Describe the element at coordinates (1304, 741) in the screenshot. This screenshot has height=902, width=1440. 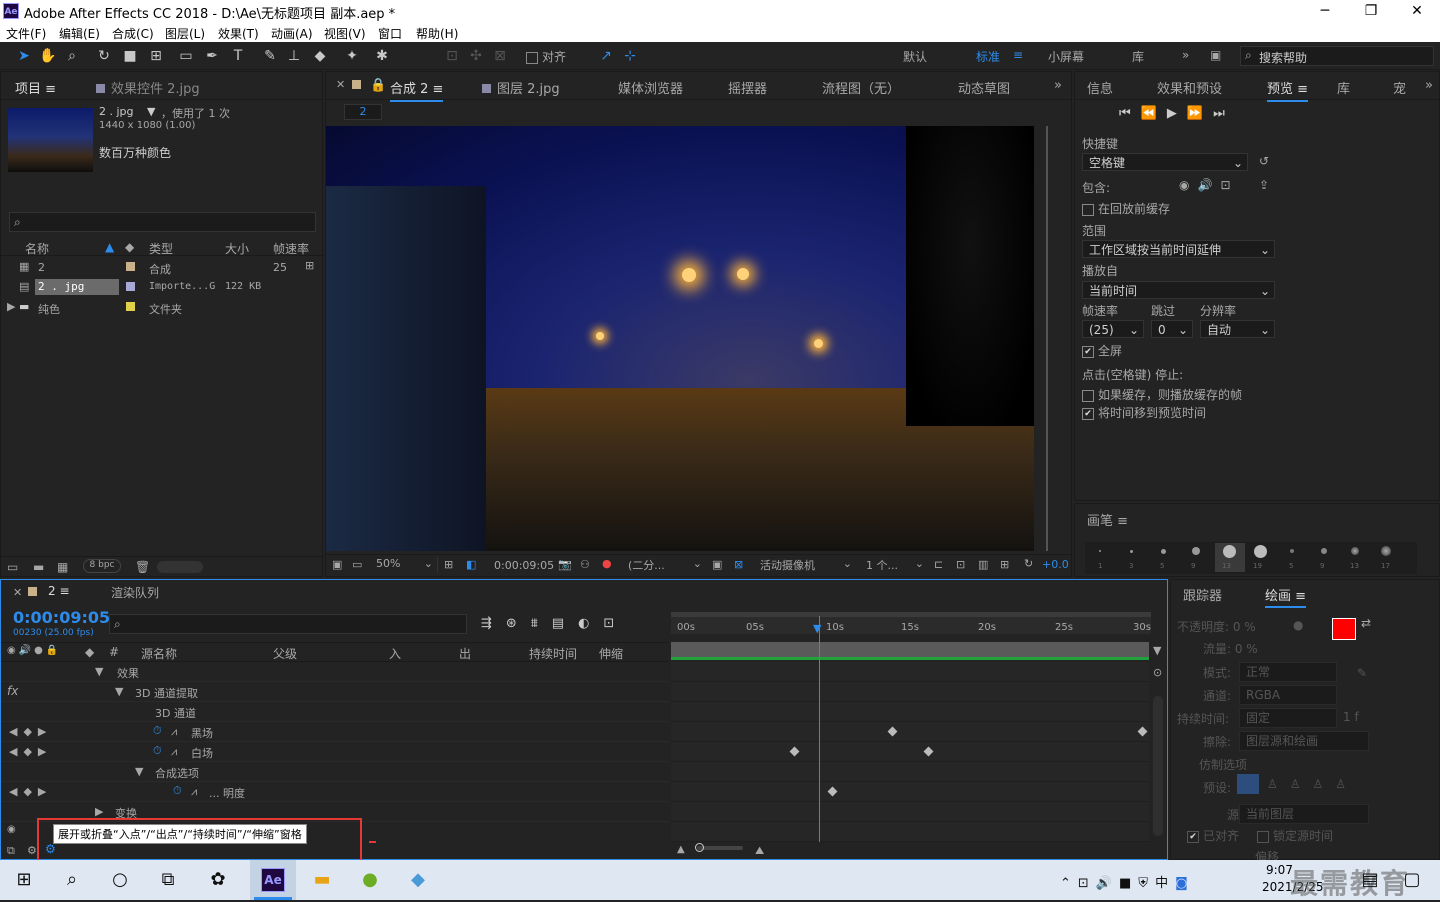
I see `erase-select: 图层源和绘画` at that location.